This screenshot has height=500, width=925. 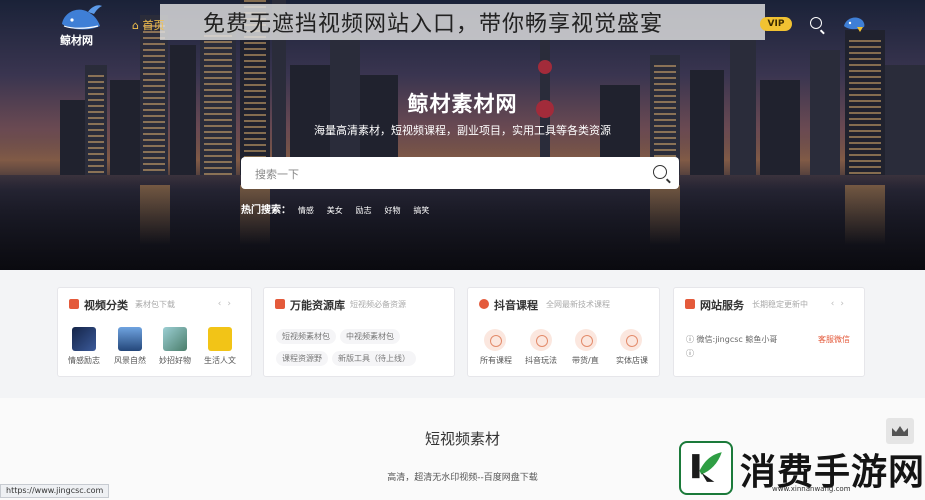 I want to click on thumb-label: 妙招好物, so click(x=175, y=360).